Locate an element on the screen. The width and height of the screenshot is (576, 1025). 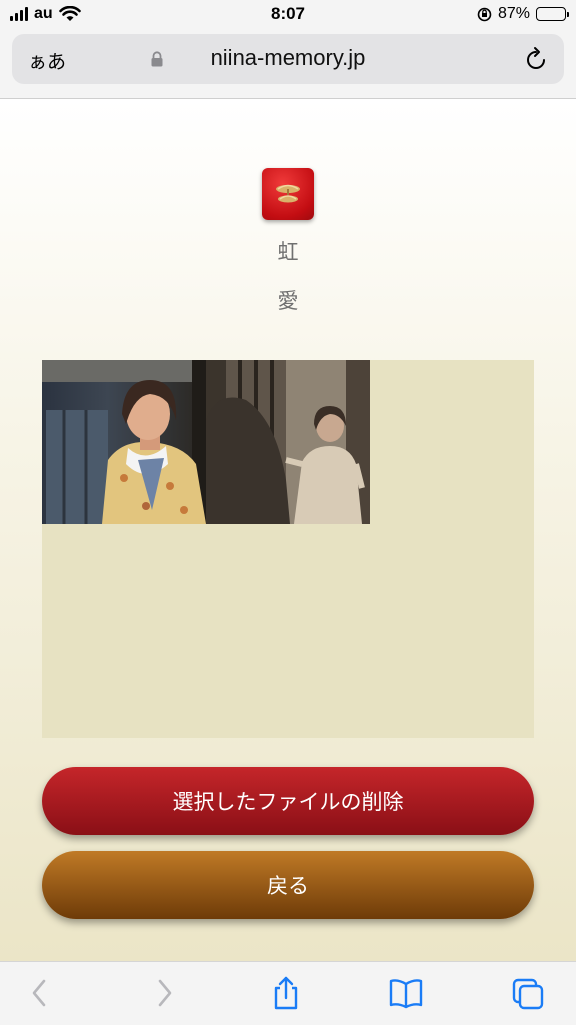
delete-selected-files-button: 選択したファイルの削除 is located at coordinates (288, 801).